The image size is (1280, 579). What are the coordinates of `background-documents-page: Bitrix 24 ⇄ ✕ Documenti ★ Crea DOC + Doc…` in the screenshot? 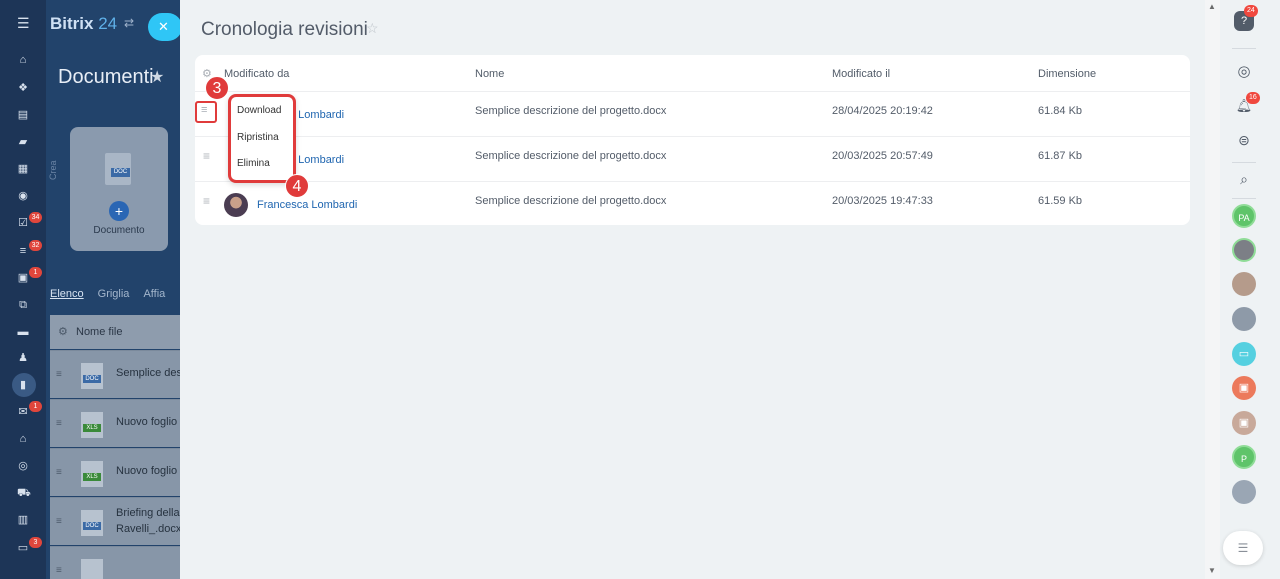 It's located at (113, 289).